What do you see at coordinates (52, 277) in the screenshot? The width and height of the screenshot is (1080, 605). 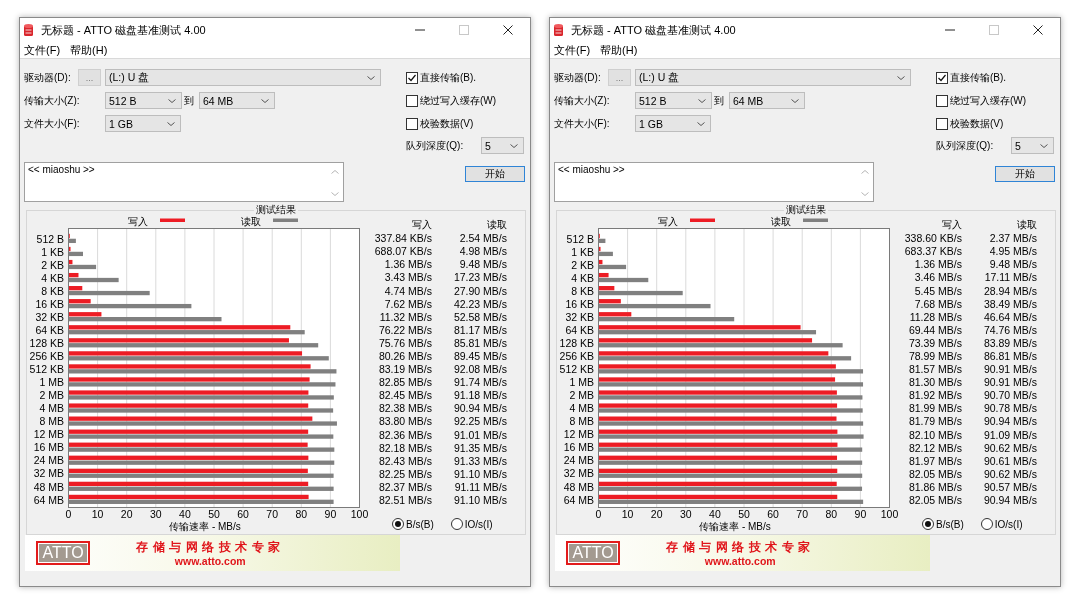 I see `category-label: 4 KB` at bounding box center [52, 277].